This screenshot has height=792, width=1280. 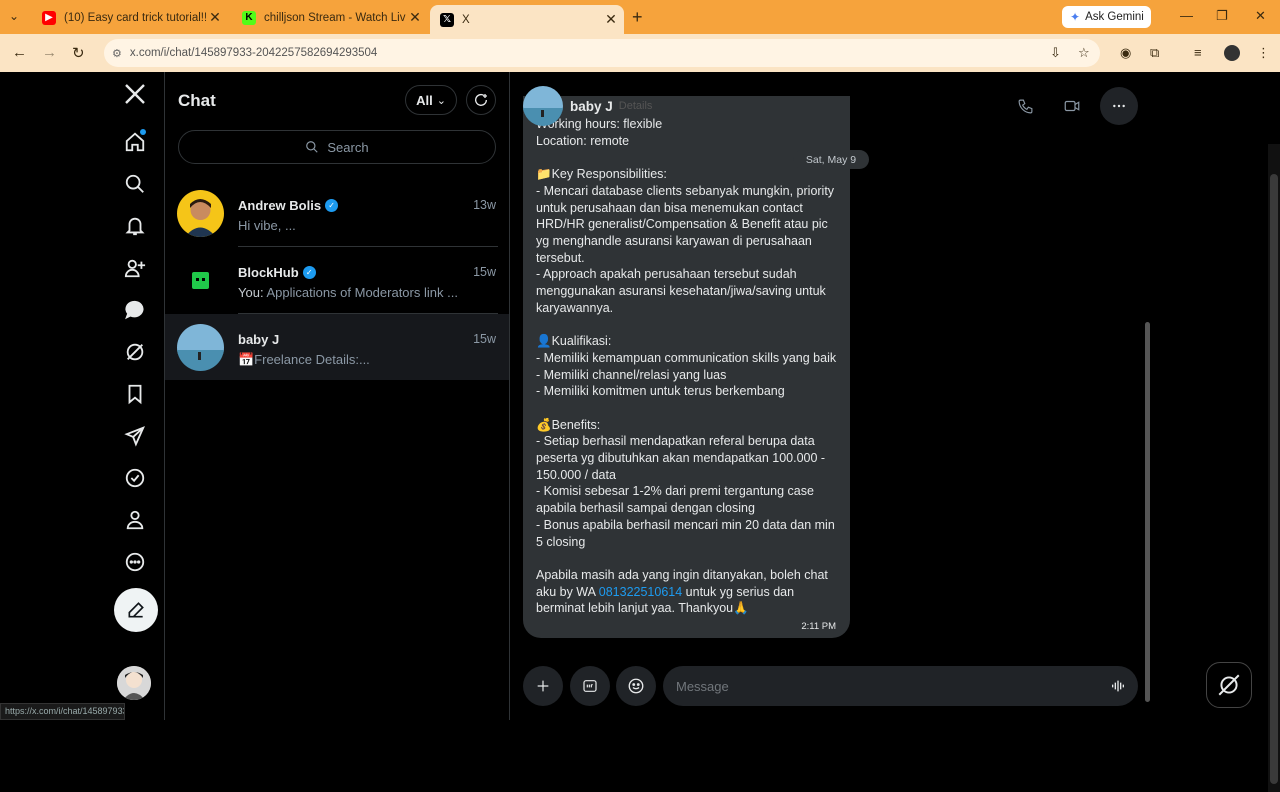 I want to click on x-logo-icon, so click(x=135, y=94).